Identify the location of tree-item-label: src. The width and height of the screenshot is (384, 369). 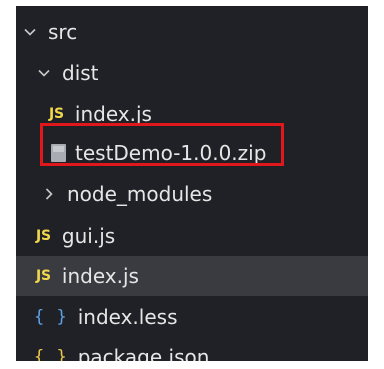
(63, 32).